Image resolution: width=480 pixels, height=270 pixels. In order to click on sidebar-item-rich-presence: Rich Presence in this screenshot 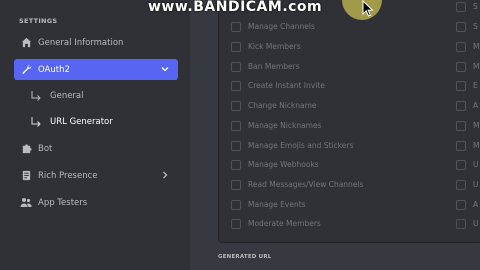, I will do `click(96, 175)`.